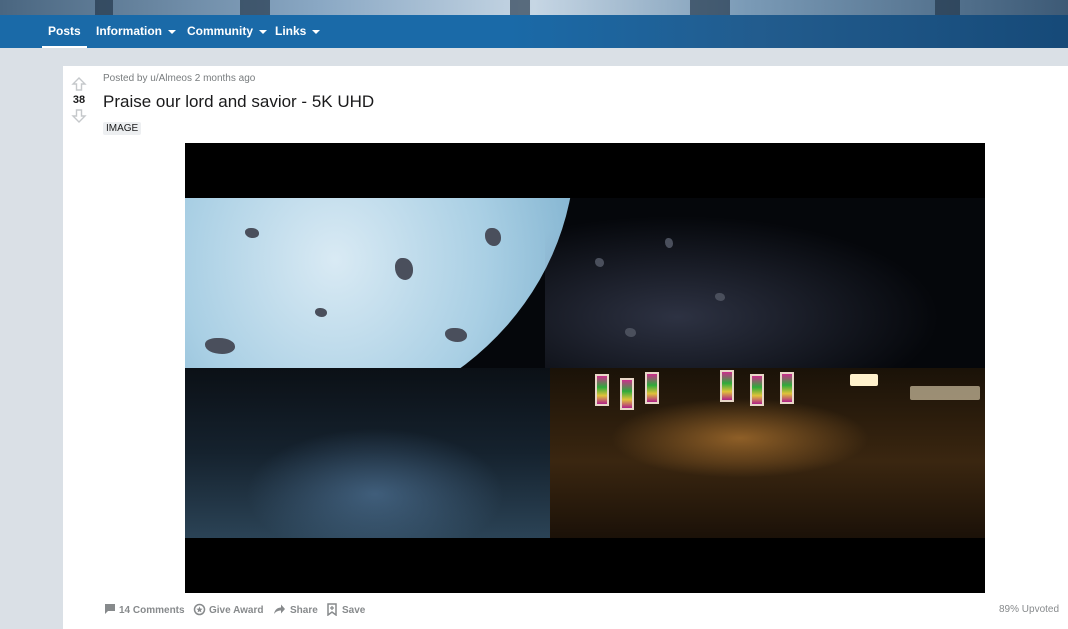 The width and height of the screenshot is (1068, 629). I want to click on arena-room, so click(767, 453).